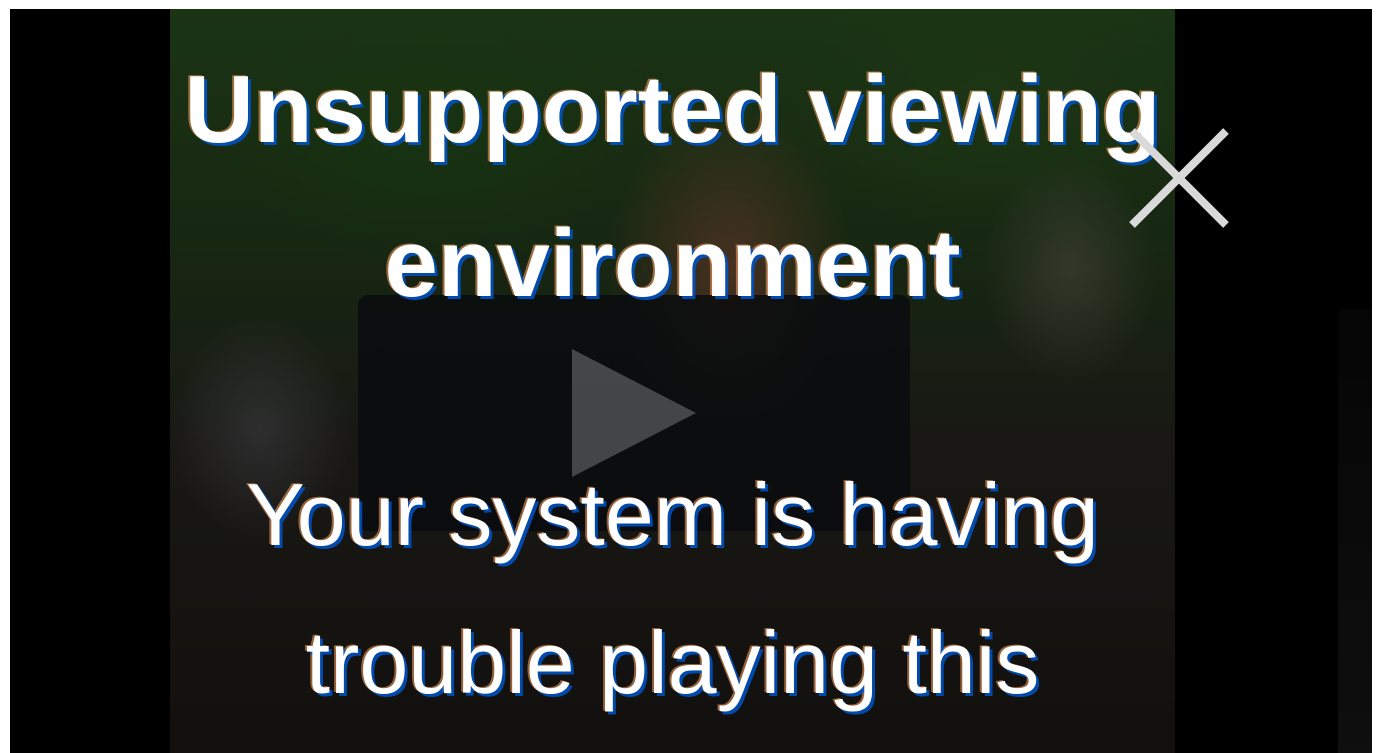 The image size is (1382, 753). I want to click on close-icon, so click(1179, 178).